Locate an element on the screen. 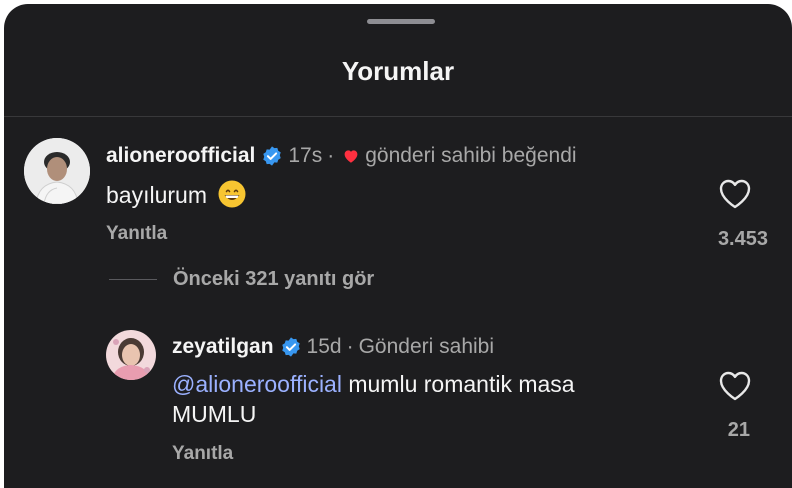 The width and height of the screenshot is (792, 488). comment-line-1: @alioneroofficial mumlu romantik masa is located at coordinates (373, 384).